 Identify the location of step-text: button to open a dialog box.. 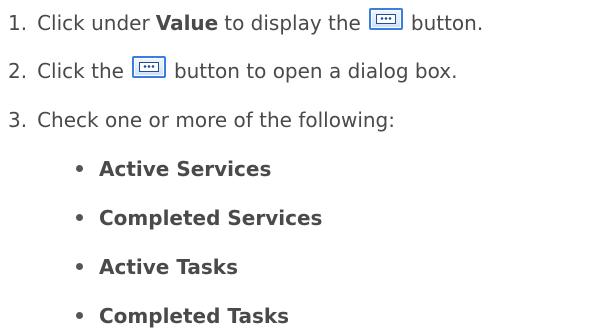
(315, 71).